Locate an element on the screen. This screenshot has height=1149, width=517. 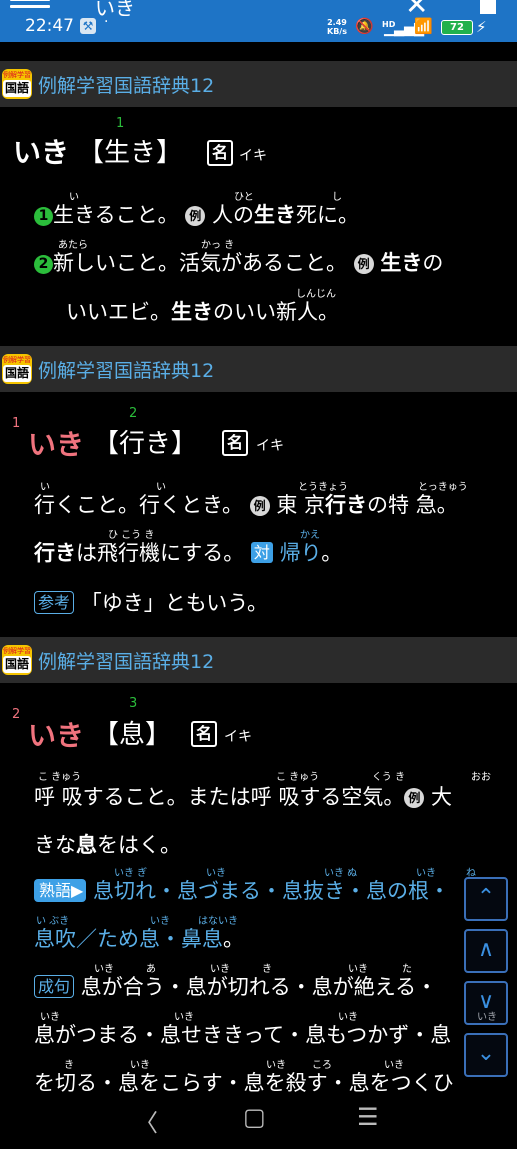
back-button: 〈 is located at coordinates (146, 1120).